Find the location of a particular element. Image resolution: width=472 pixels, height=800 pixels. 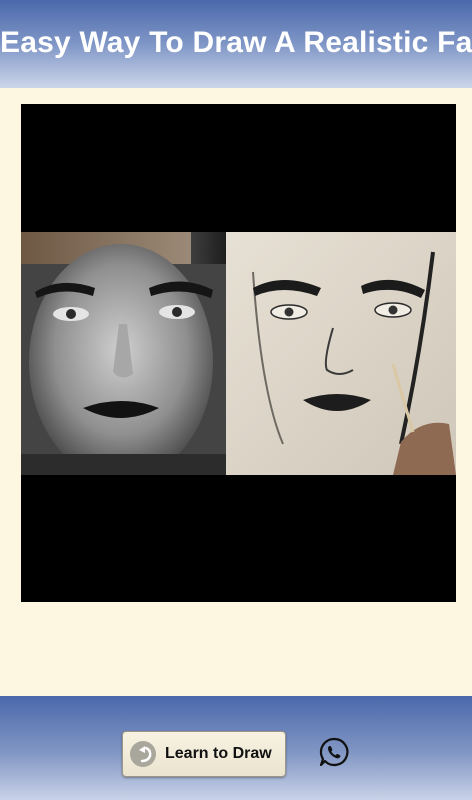

whatsapp-icon is located at coordinates (334, 752).